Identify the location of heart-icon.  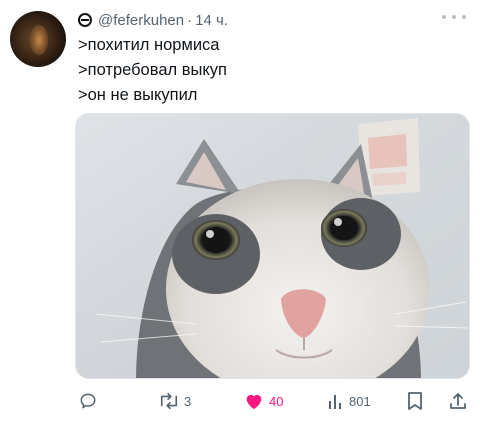
(254, 402).